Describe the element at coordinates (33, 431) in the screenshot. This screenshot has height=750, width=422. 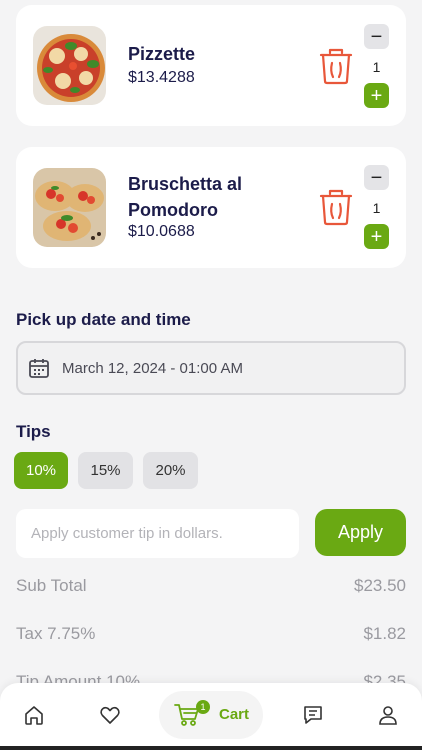
I see `tips-title: Tips` at that location.